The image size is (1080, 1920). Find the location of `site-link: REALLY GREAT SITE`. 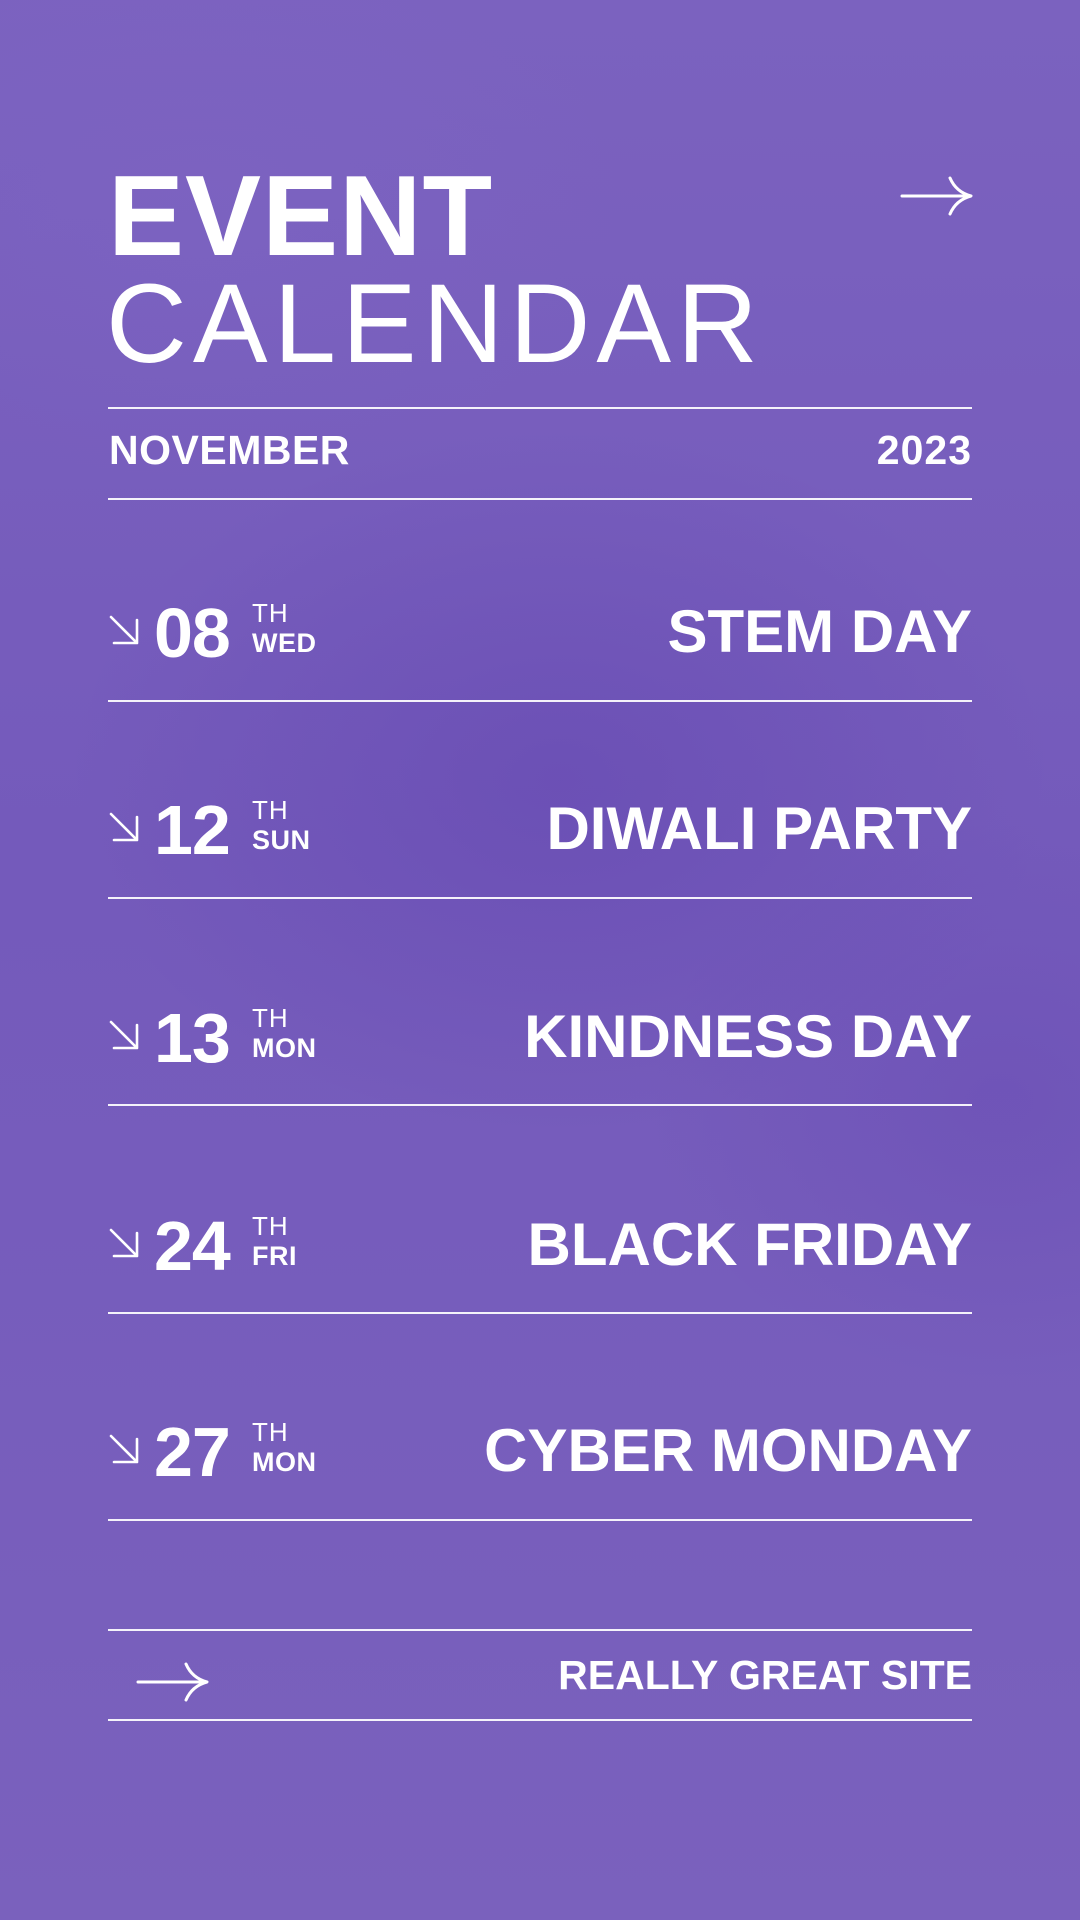

site-link: REALLY GREAT SITE is located at coordinates (765, 1675).